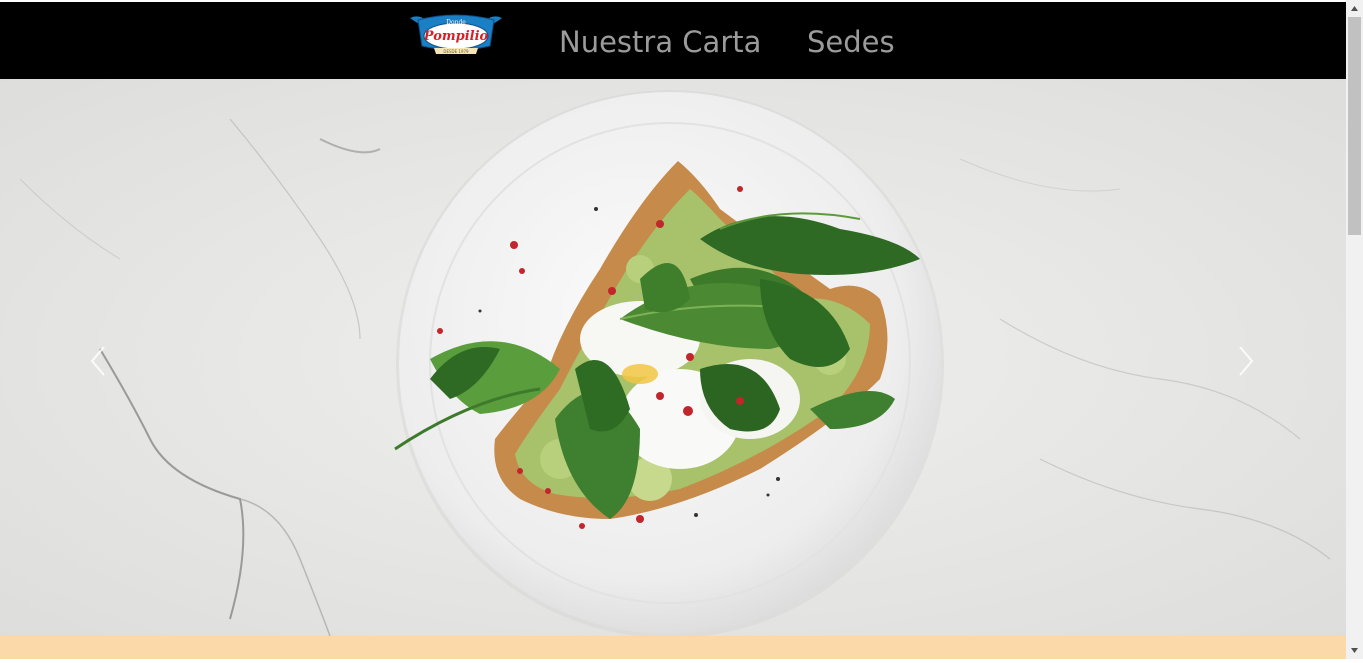 The image size is (1363, 663). I want to click on logo-text-main: Pompilio, so click(456, 36).